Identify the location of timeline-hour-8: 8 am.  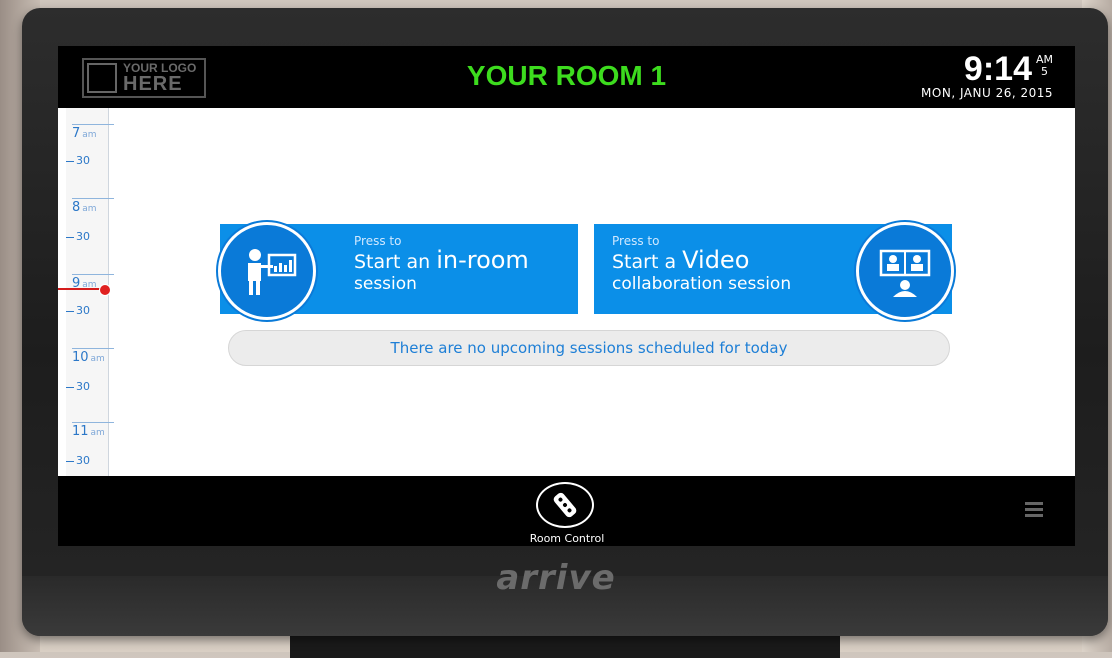
(93, 206).